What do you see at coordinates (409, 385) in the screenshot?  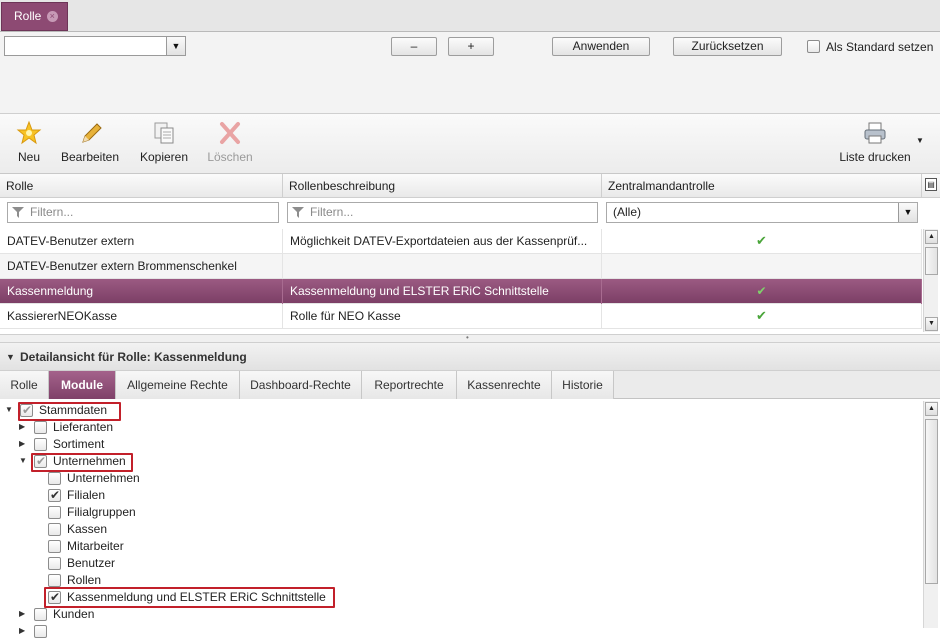 I see `tab-reportrechte: Reportrechte` at bounding box center [409, 385].